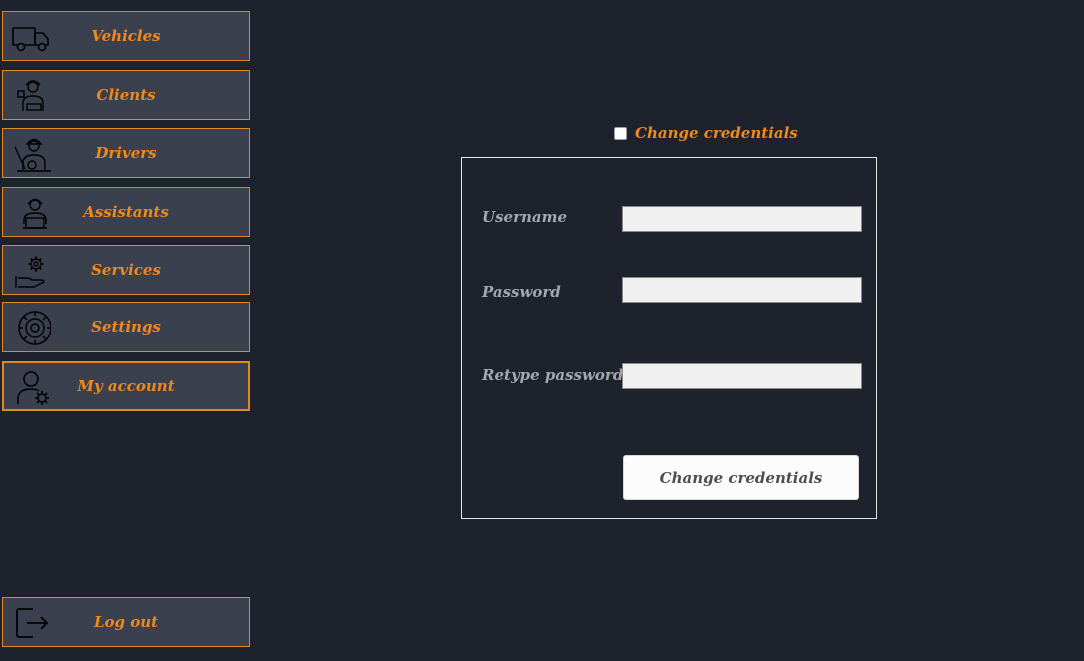 The width and height of the screenshot is (1084, 661). What do you see at coordinates (553, 375) in the screenshot?
I see `retype-password-label: Retype password` at bounding box center [553, 375].